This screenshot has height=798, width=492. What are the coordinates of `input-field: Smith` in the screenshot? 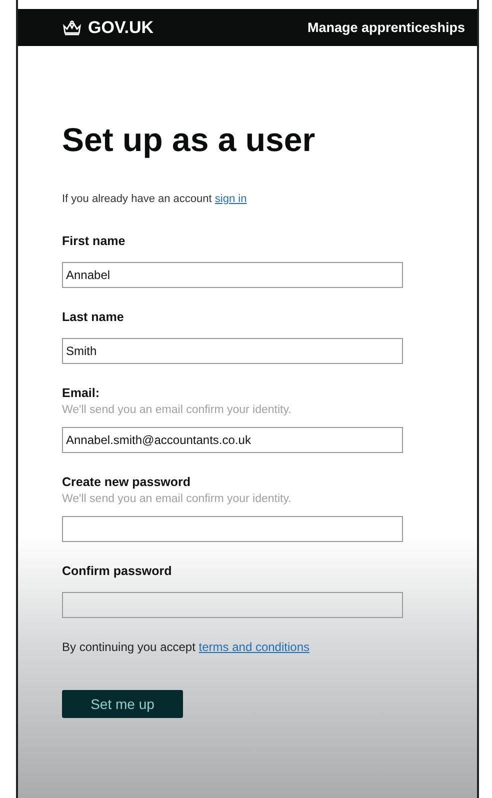 It's located at (232, 351).